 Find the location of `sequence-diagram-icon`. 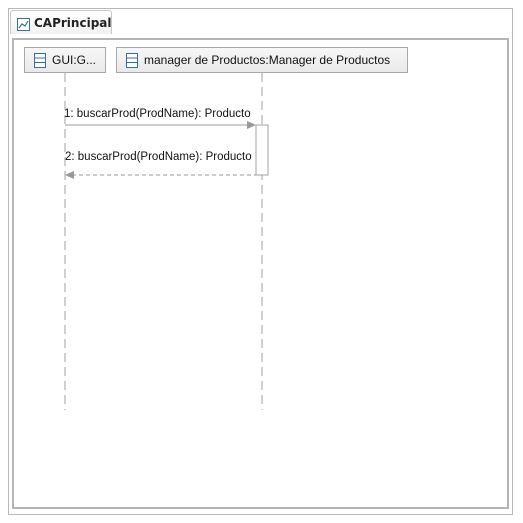

sequence-diagram-icon is located at coordinates (23, 23).